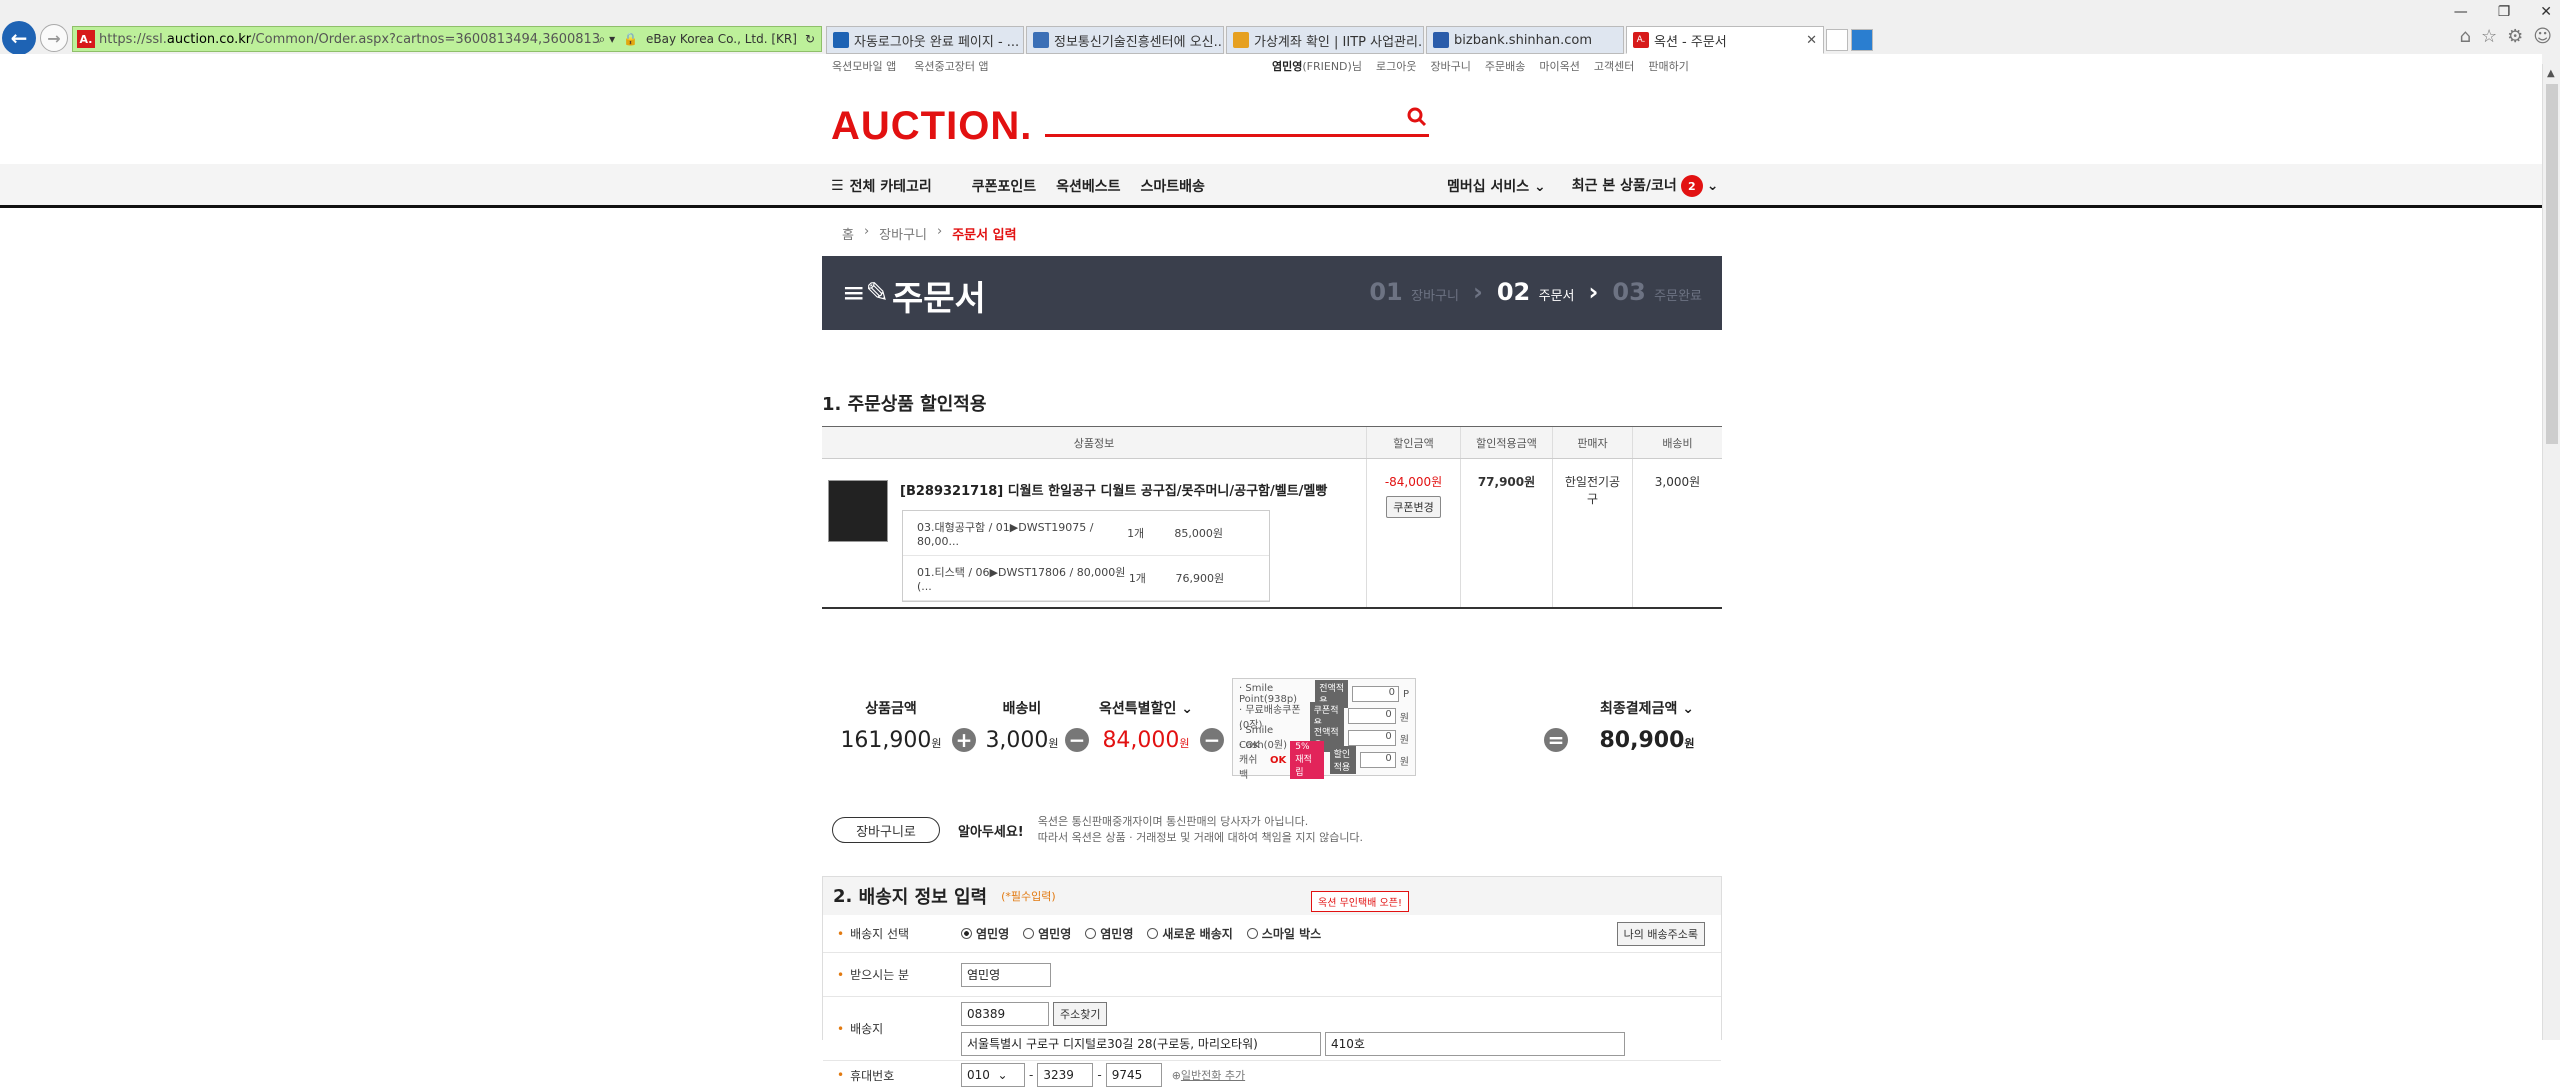 The height and width of the screenshot is (1089, 2560). Describe the element at coordinates (1371, 738) in the screenshot. I see `cash-input: 0` at that location.